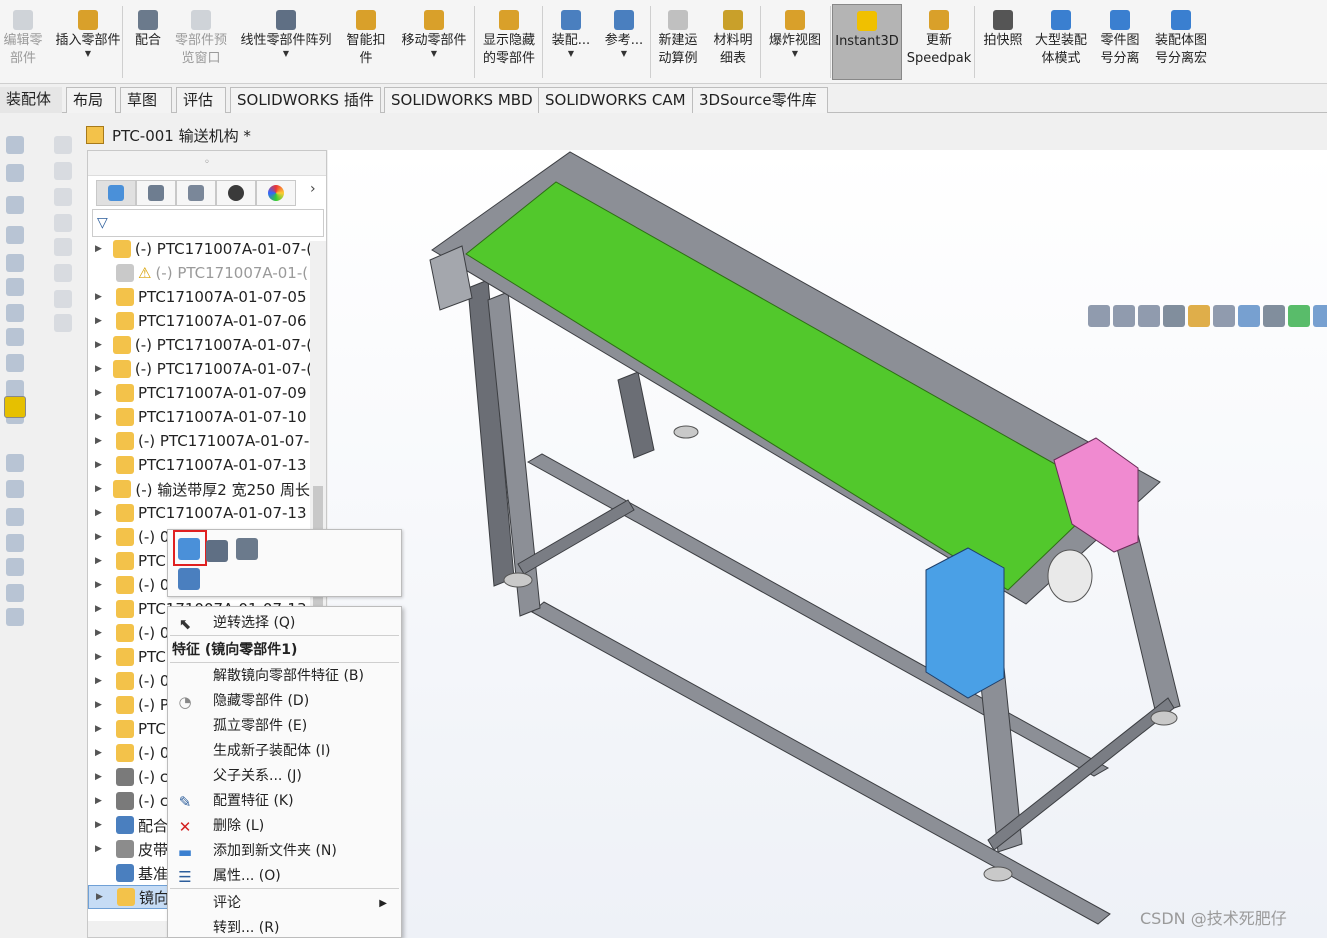 Image resolution: width=1327 pixels, height=938 pixels. Describe the element at coordinates (965, 623) in the screenshot. I see `motor-box` at that location.